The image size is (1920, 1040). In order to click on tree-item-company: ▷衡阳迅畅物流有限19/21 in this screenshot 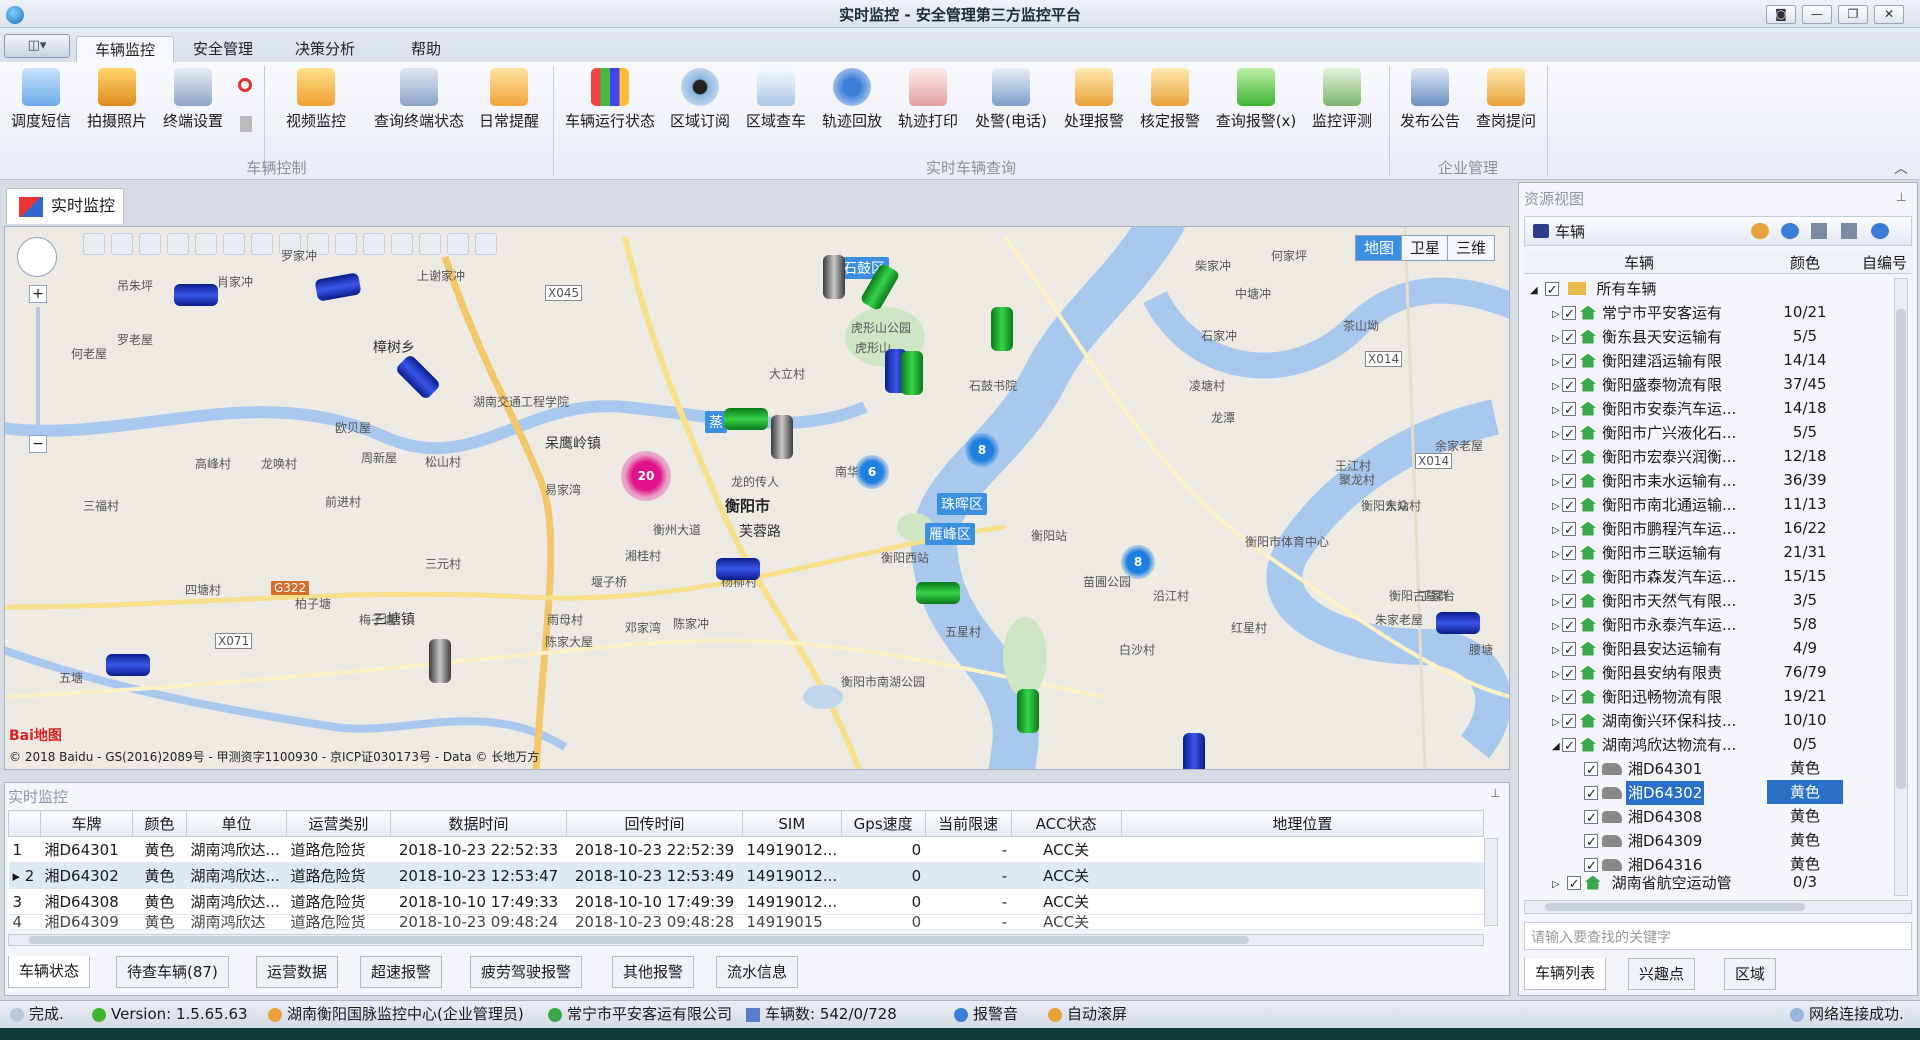, I will do `click(1709, 697)`.